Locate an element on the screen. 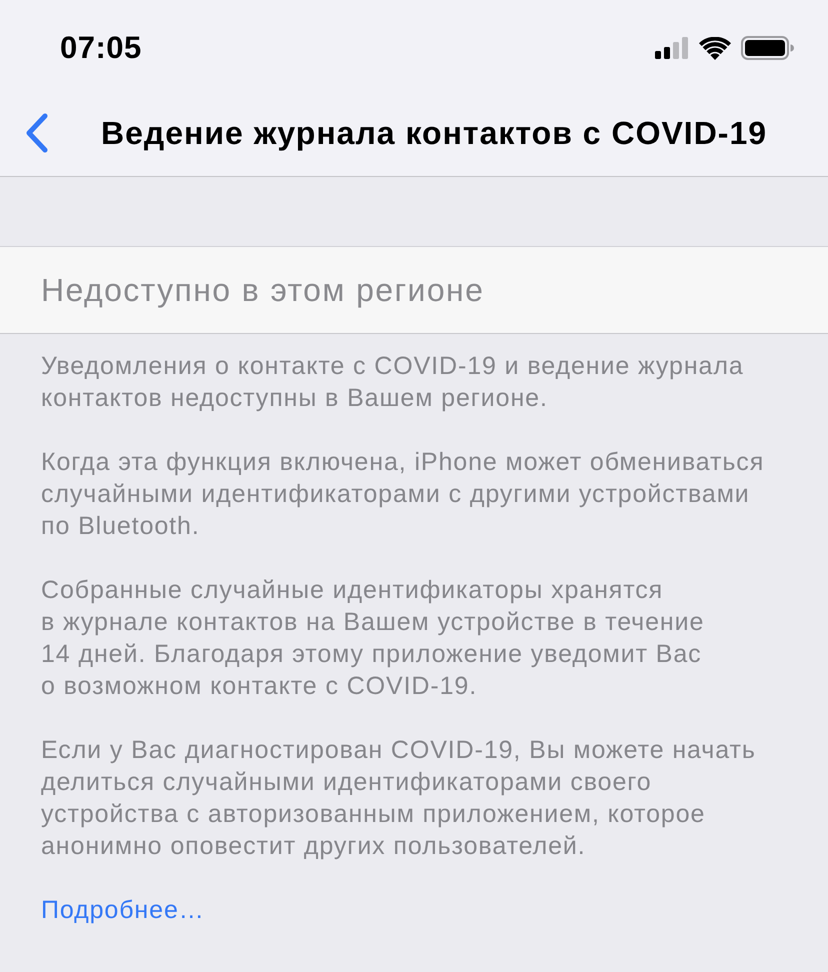 This screenshot has height=972, width=828. cell-label: Недоступно в этом регионе is located at coordinates (262, 290).